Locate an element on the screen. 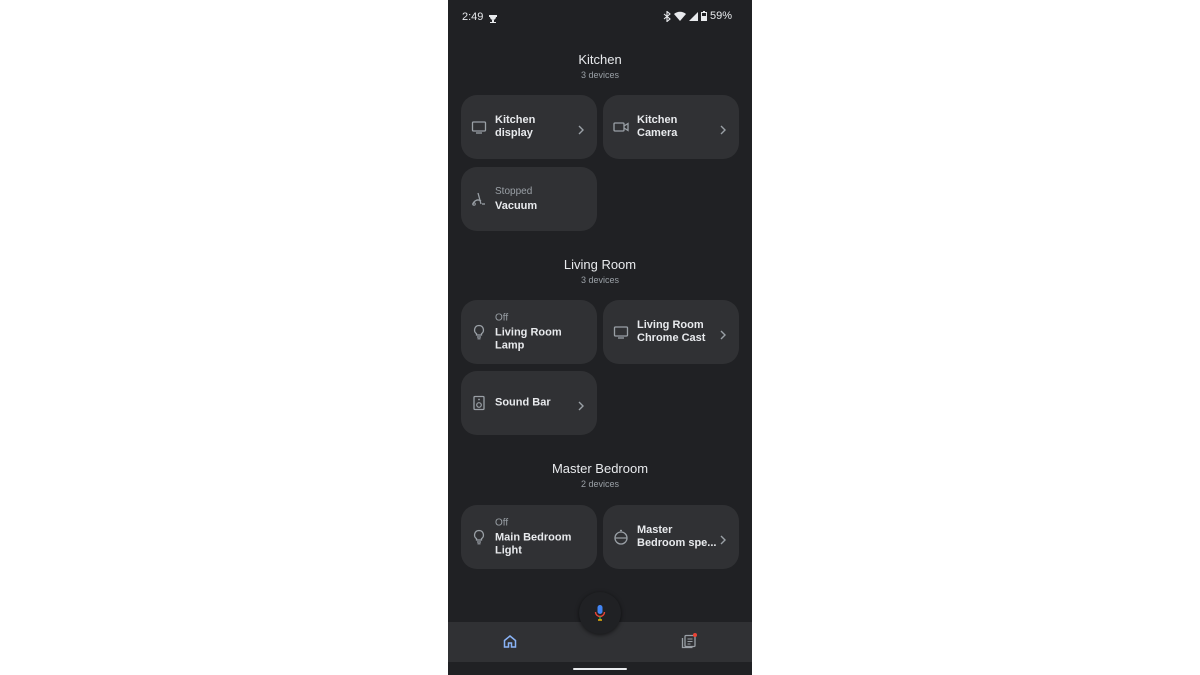 The image size is (1200, 675). mic-button is located at coordinates (600, 613).